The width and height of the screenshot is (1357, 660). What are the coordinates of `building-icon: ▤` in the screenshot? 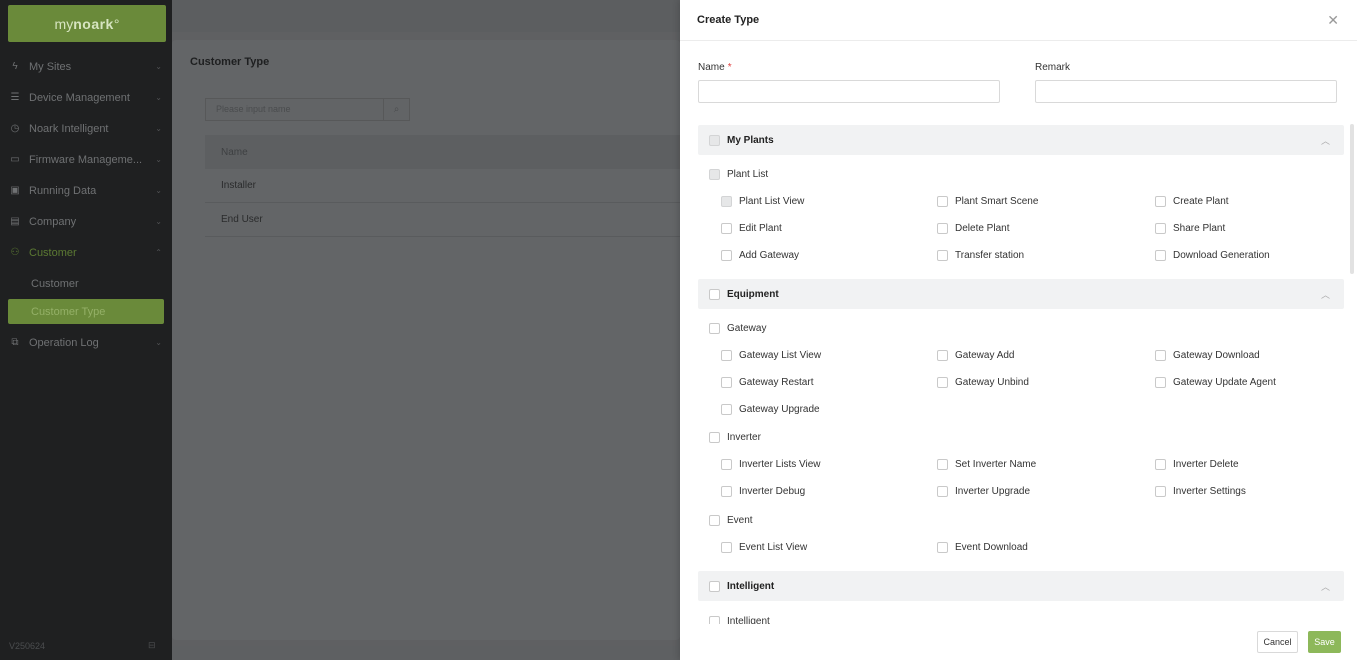 It's located at (15, 221).